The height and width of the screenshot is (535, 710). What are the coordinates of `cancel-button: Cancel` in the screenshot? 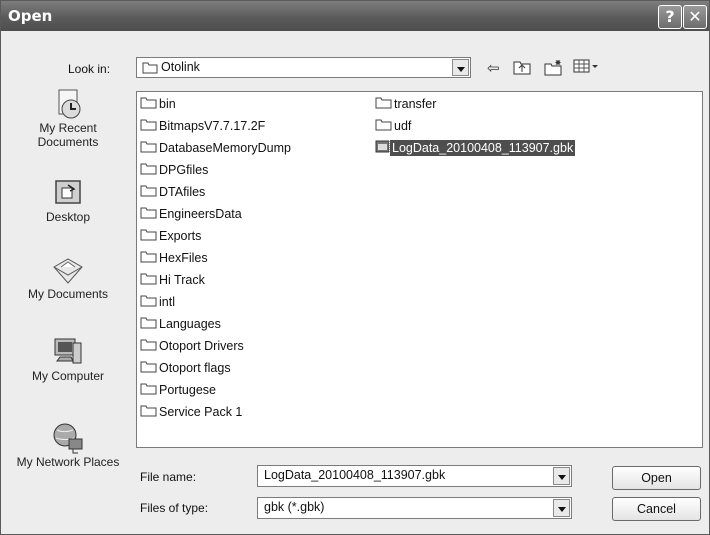 It's located at (656, 509).